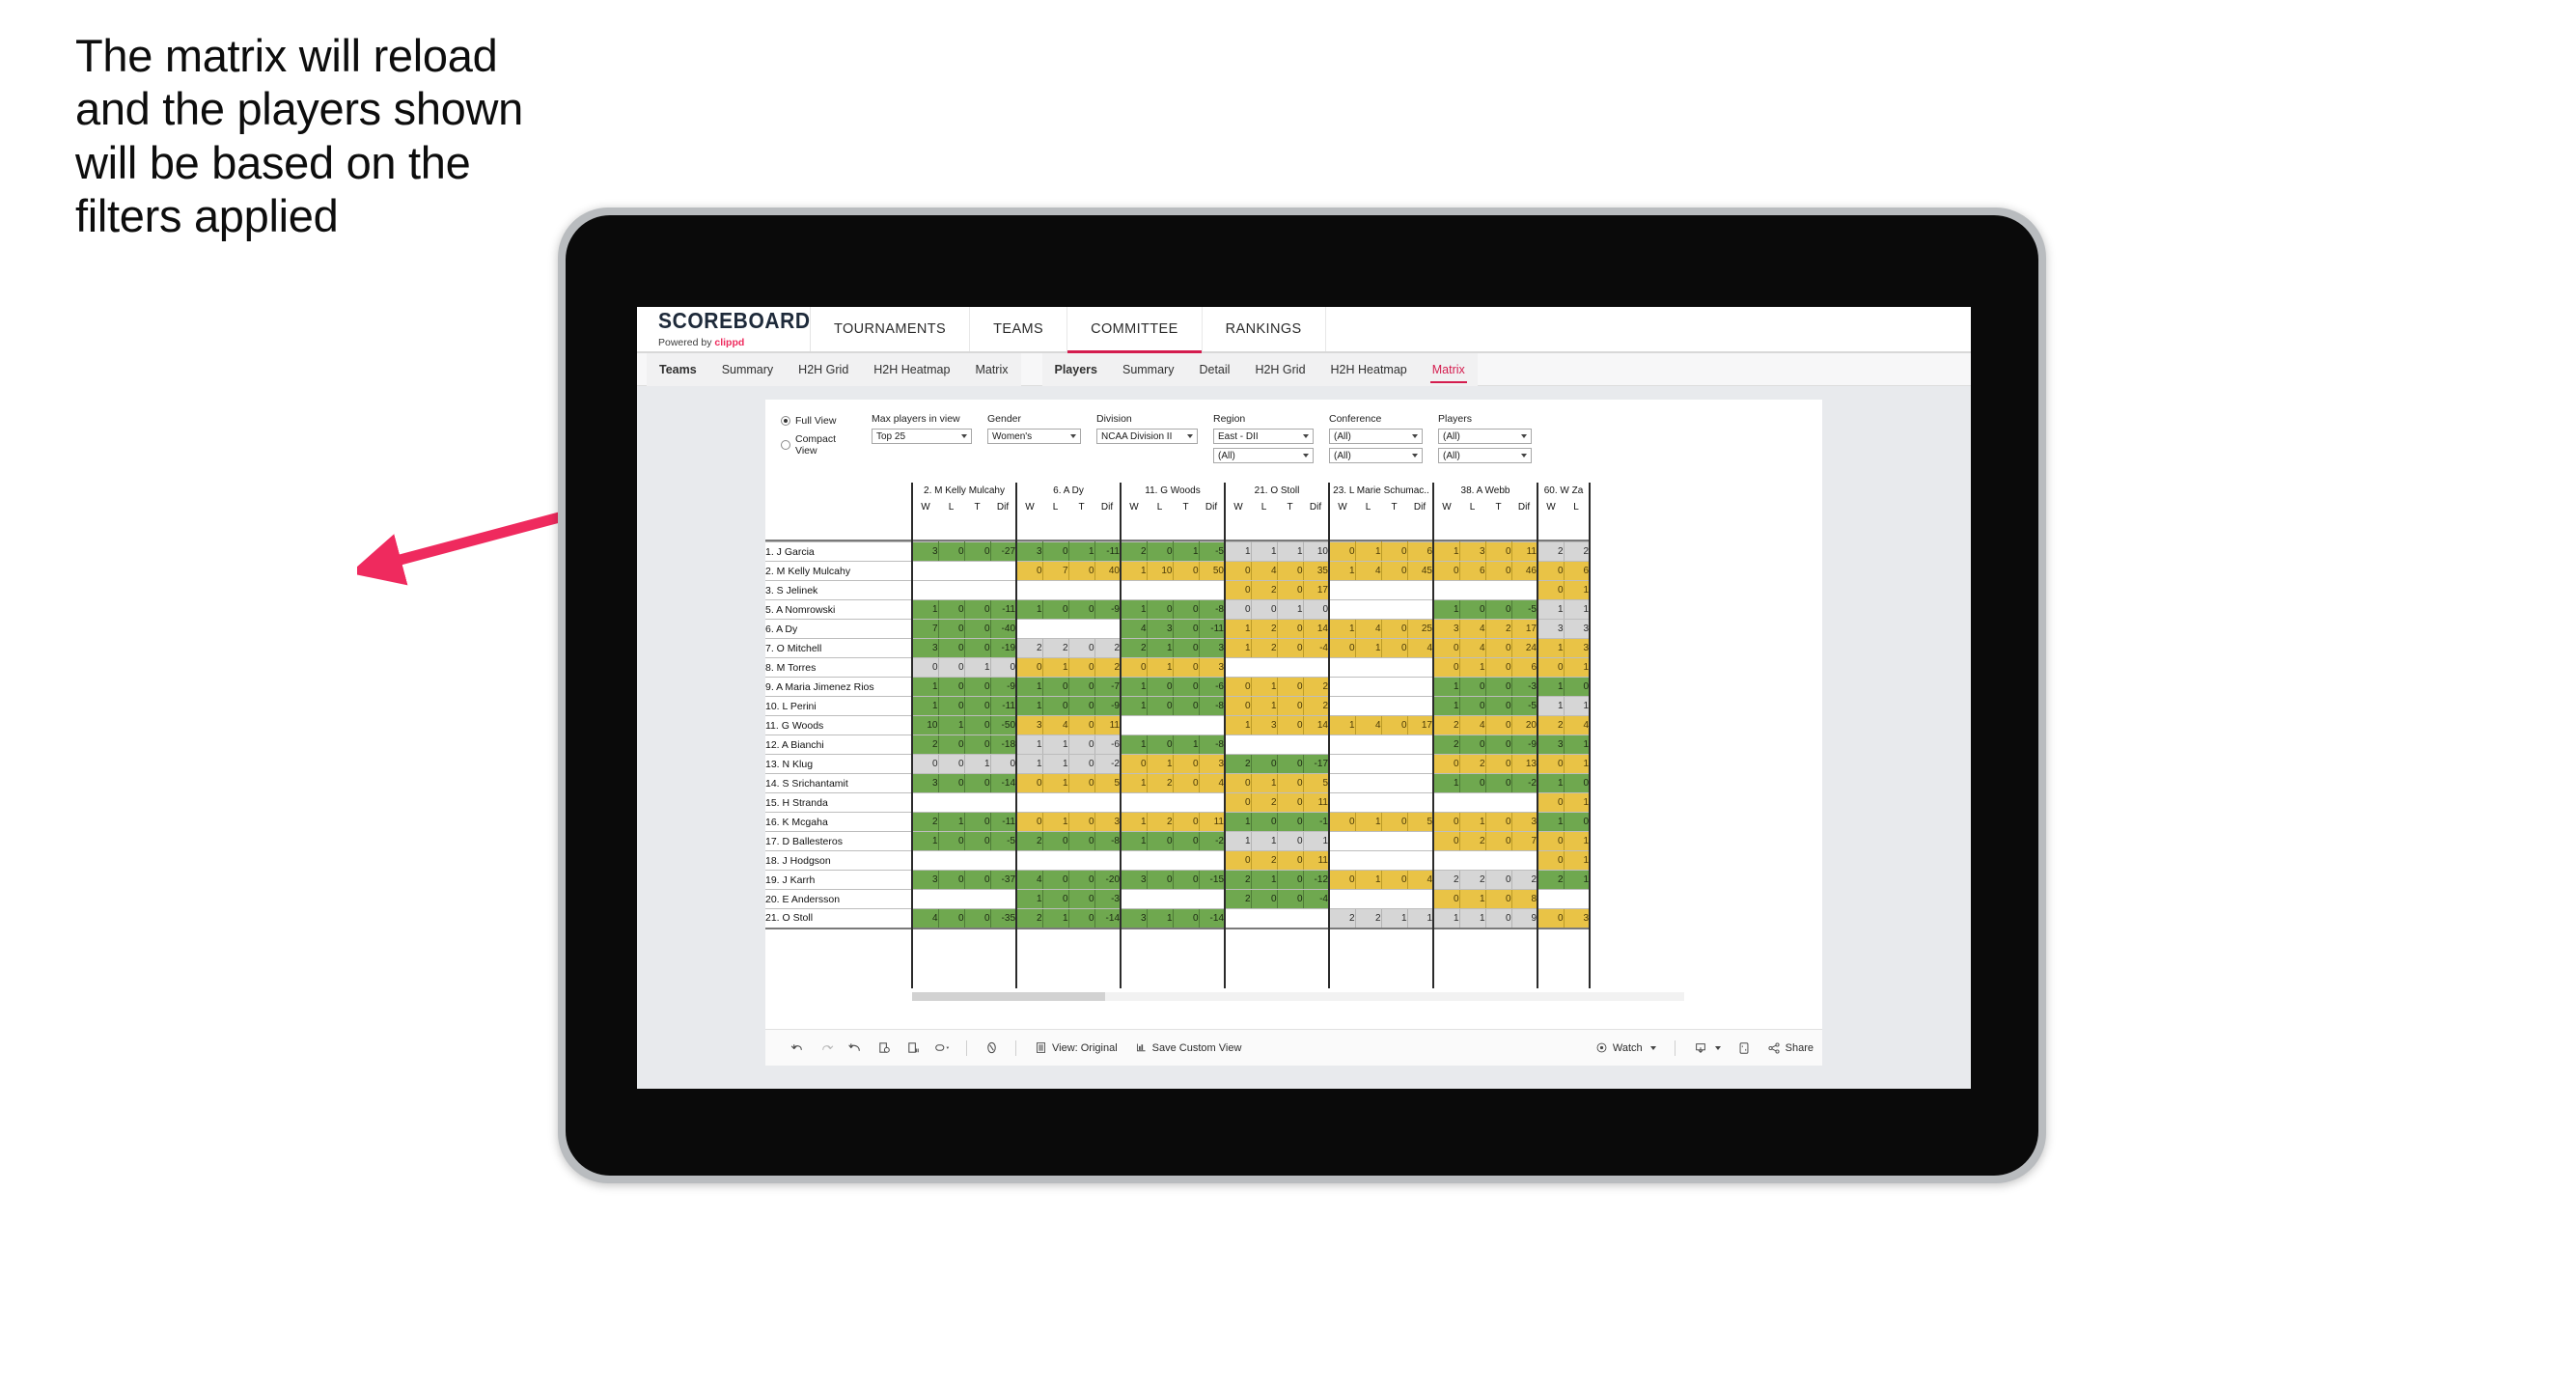  I want to click on matrix-subheader-l: L, so click(1055, 507).